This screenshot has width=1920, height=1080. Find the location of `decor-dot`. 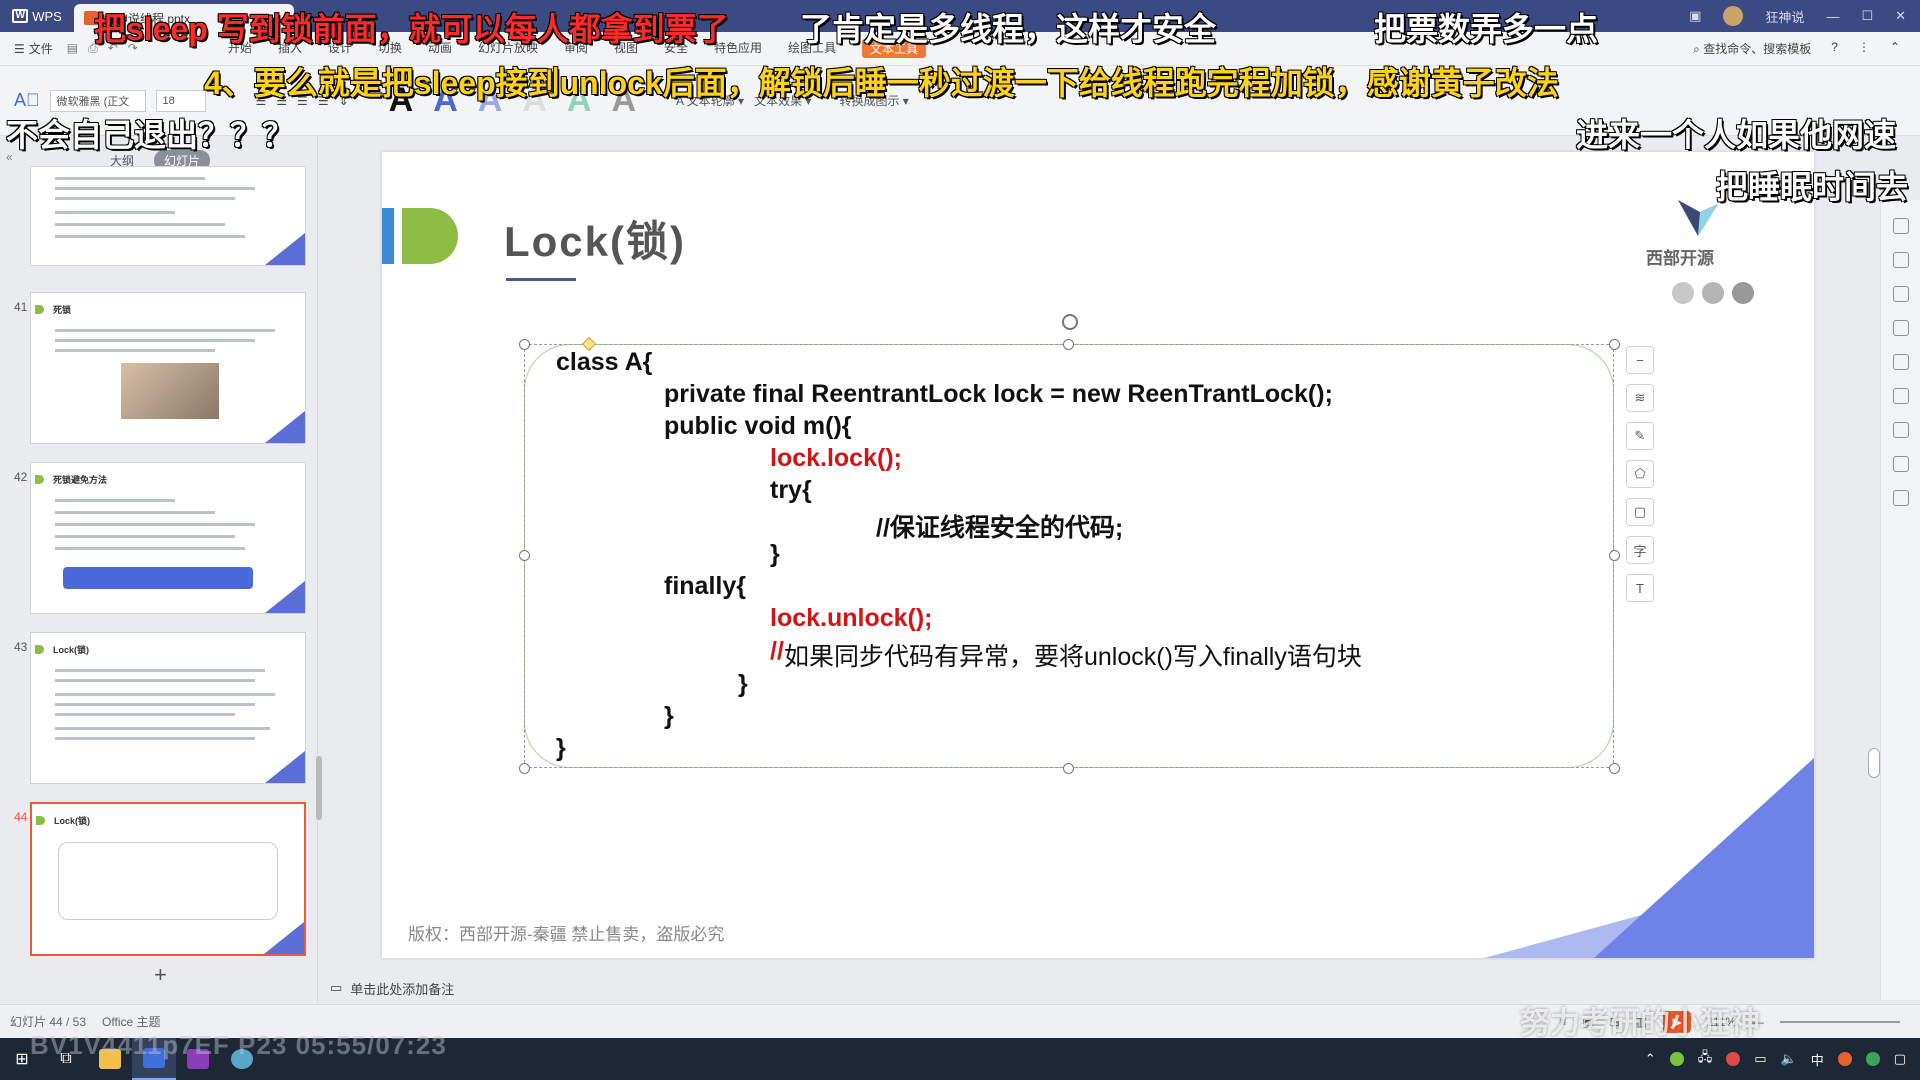

decor-dot is located at coordinates (1713, 293).